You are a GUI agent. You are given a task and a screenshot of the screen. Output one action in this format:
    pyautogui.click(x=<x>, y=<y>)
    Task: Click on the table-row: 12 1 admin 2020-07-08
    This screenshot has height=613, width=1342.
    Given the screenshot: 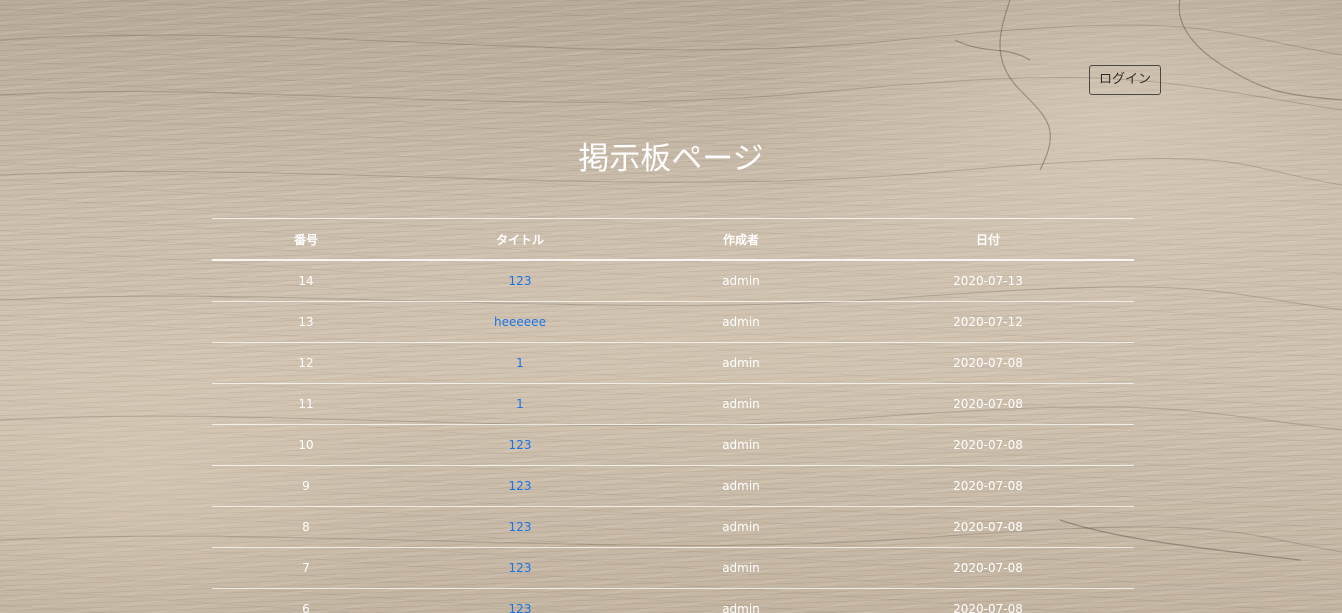 What is the action you would take?
    pyautogui.click(x=673, y=363)
    